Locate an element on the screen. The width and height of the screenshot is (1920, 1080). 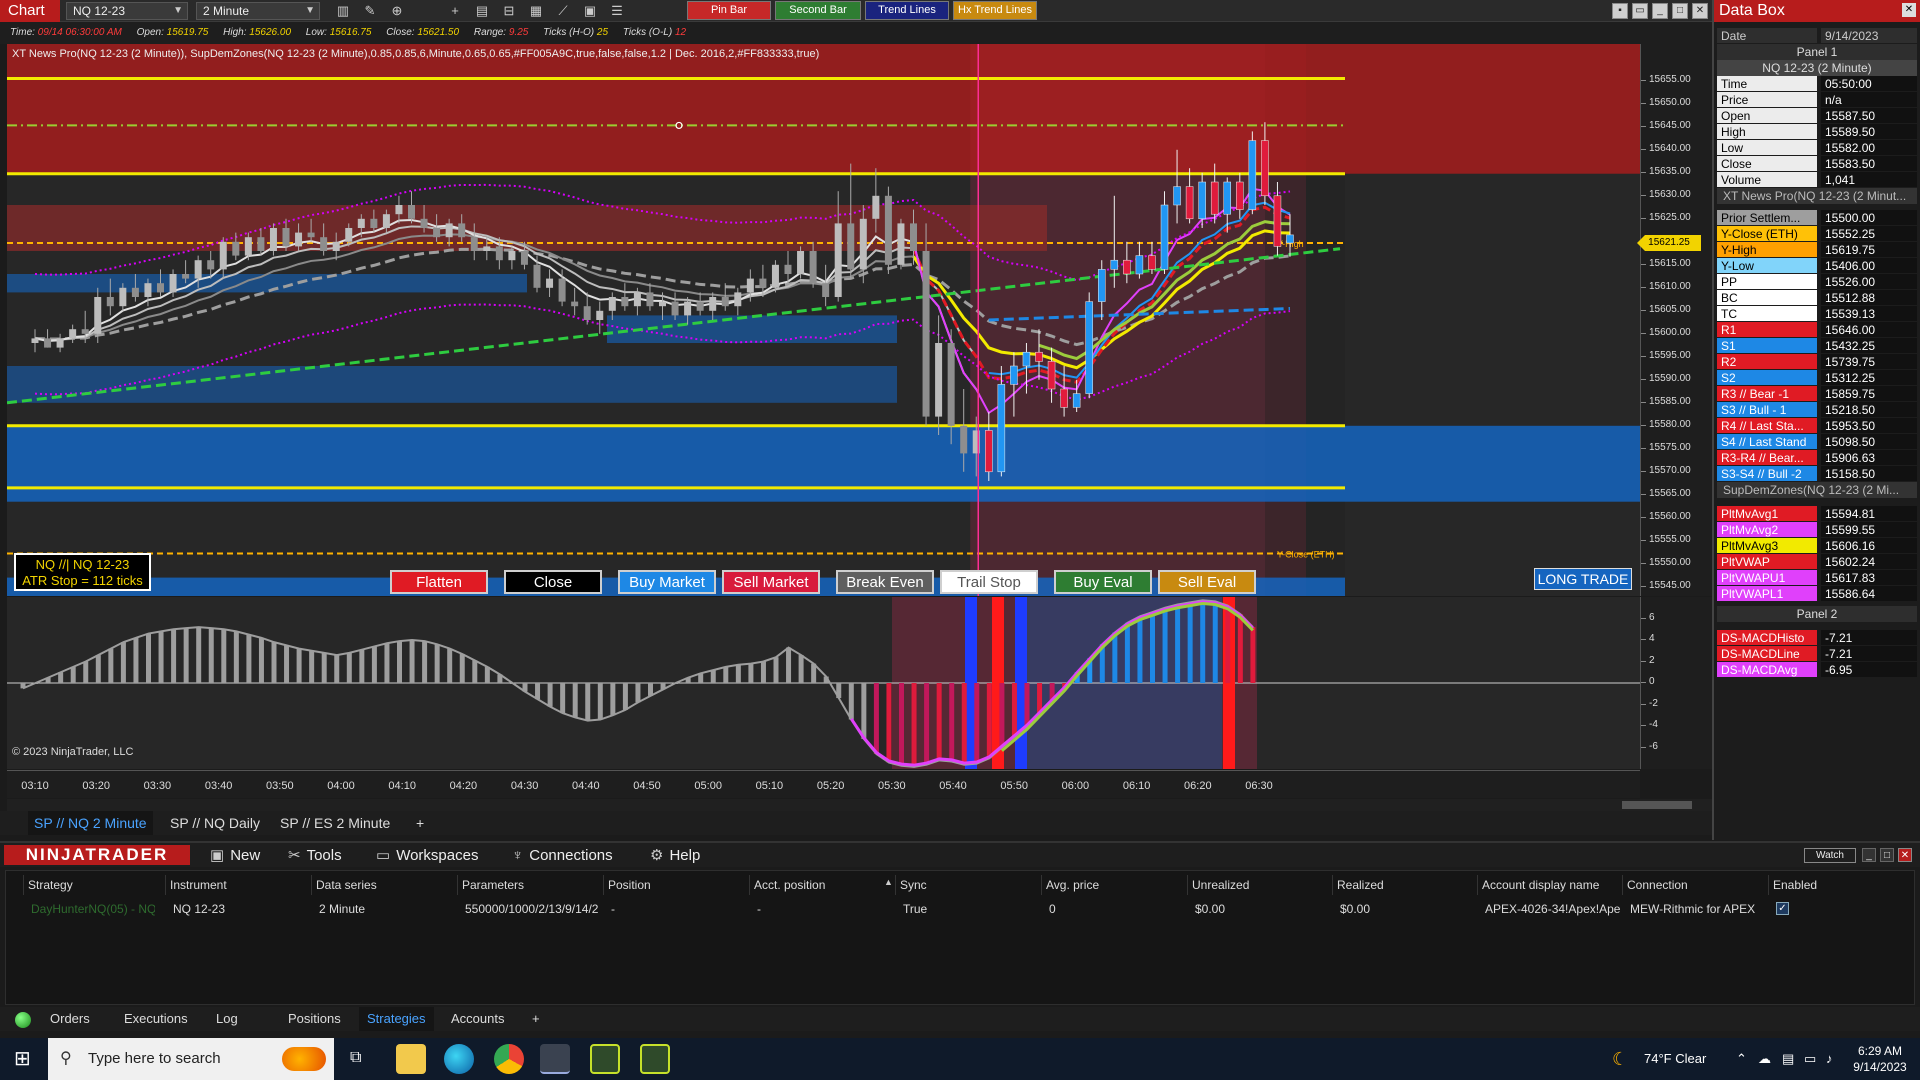
data-box-label: Close is located at coordinates (1767, 163).